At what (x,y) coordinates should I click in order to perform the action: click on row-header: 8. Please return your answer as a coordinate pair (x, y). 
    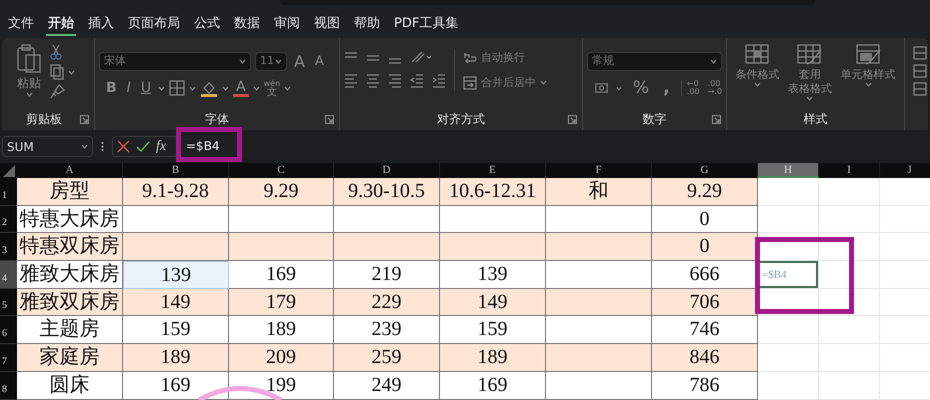
    Looking at the image, I should click on (8, 386).